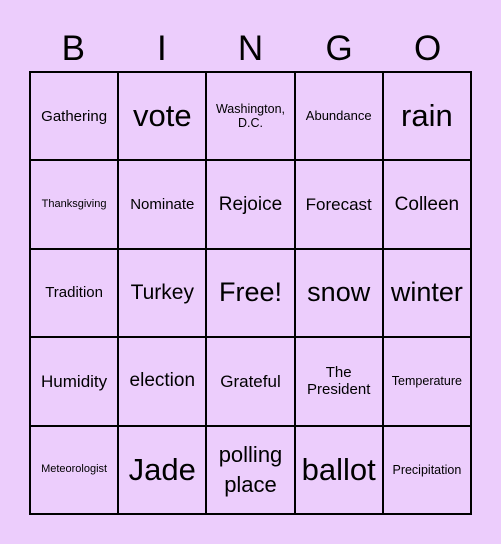 The height and width of the screenshot is (544, 501). I want to click on header-letter-g: G, so click(339, 48).